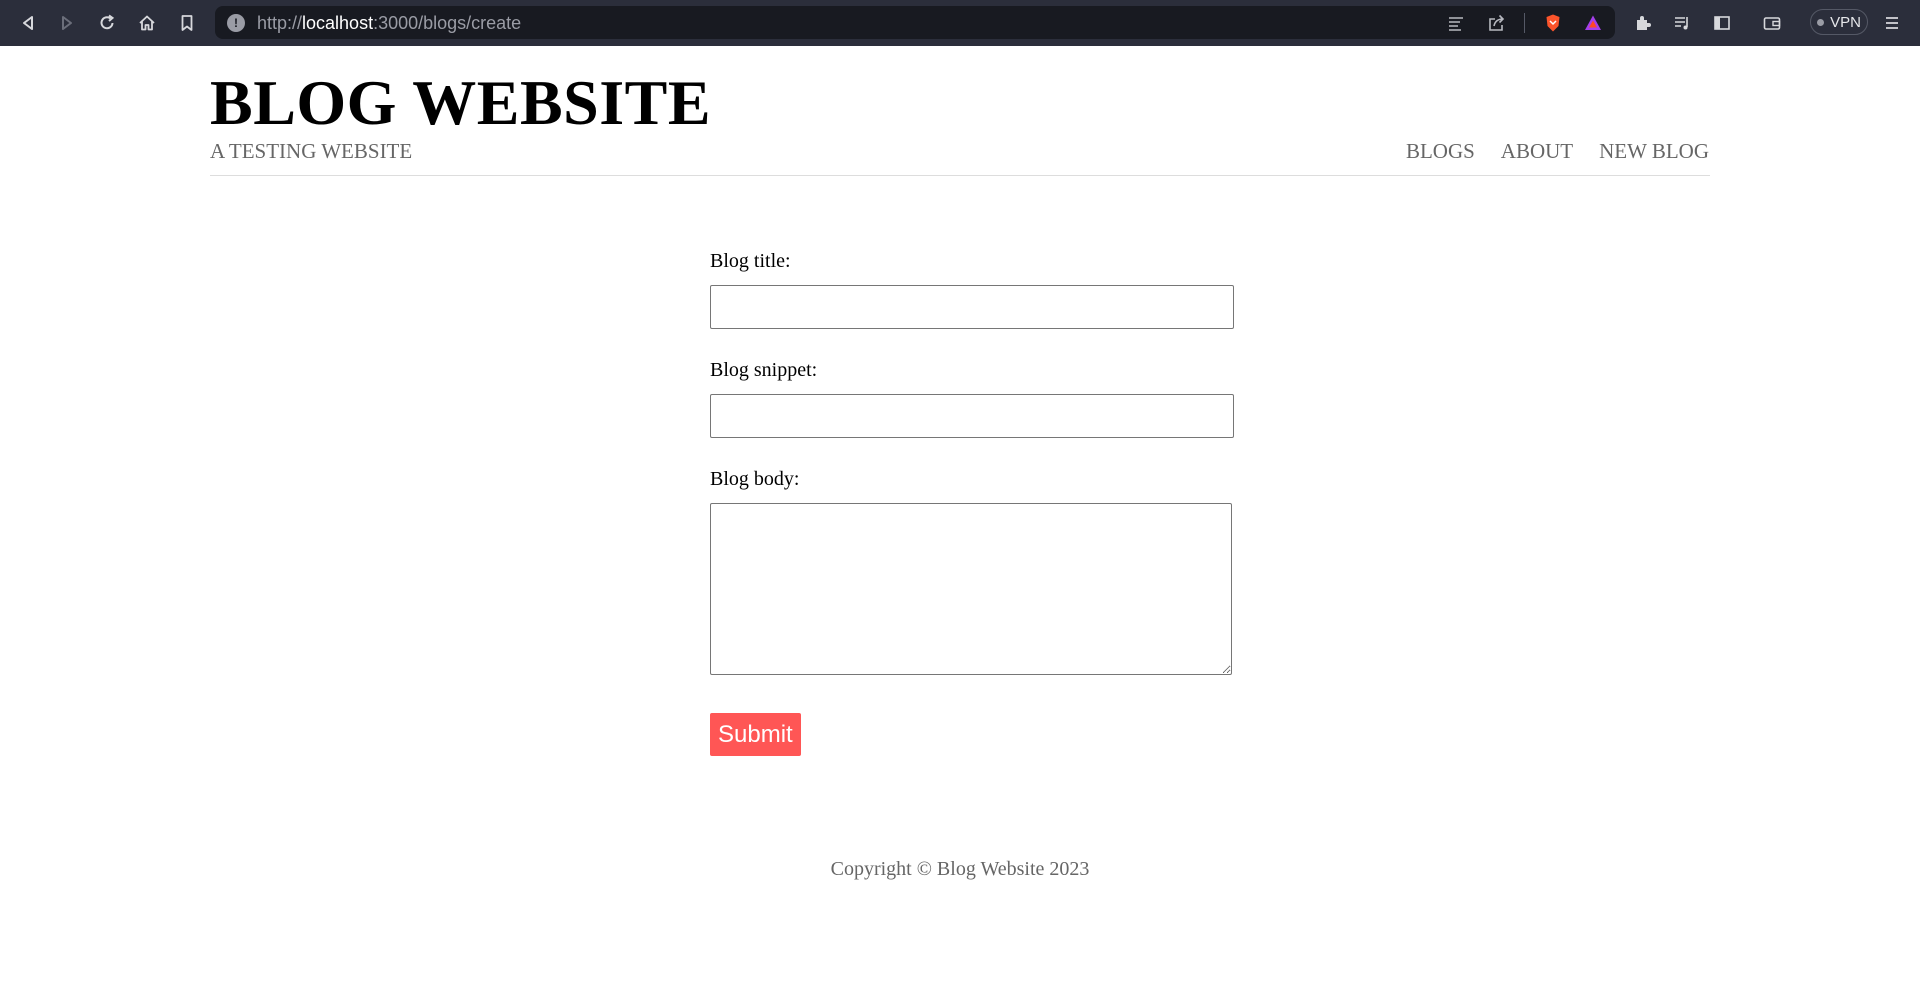  Describe the element at coordinates (1496, 23) in the screenshot. I see `share-icon` at that location.